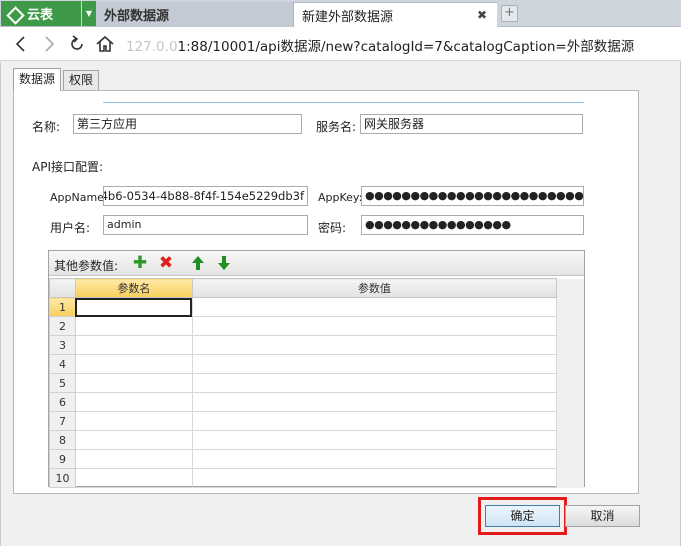 The height and width of the screenshot is (546, 681). What do you see at coordinates (472, 225) in the screenshot?
I see `password-input: ●●●●●●●●●●●●●●●●` at bounding box center [472, 225].